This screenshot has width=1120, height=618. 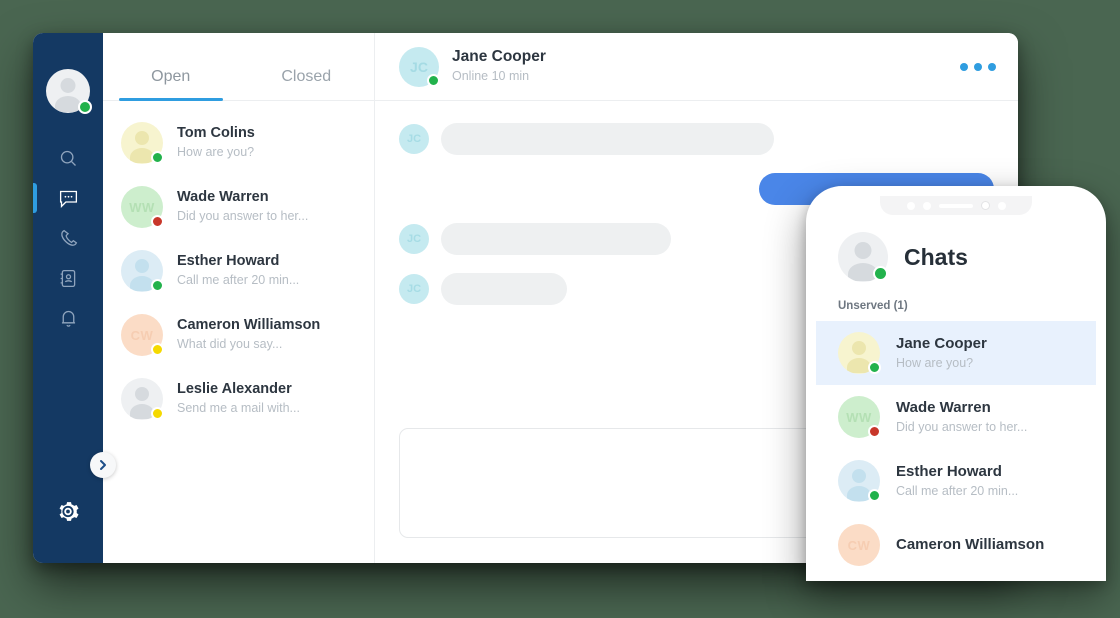 I want to click on list-item-text: Tom Colins How are you?, so click(x=216, y=143).